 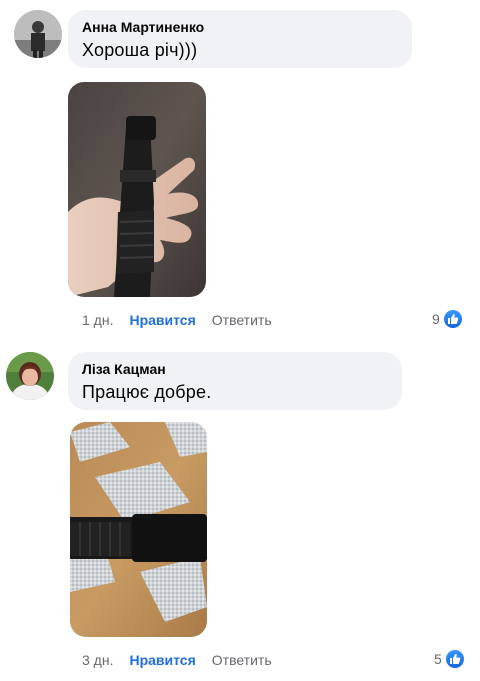 I want to click on comment-actions: 1 дн. Нравится Ответить, so click(x=177, y=320).